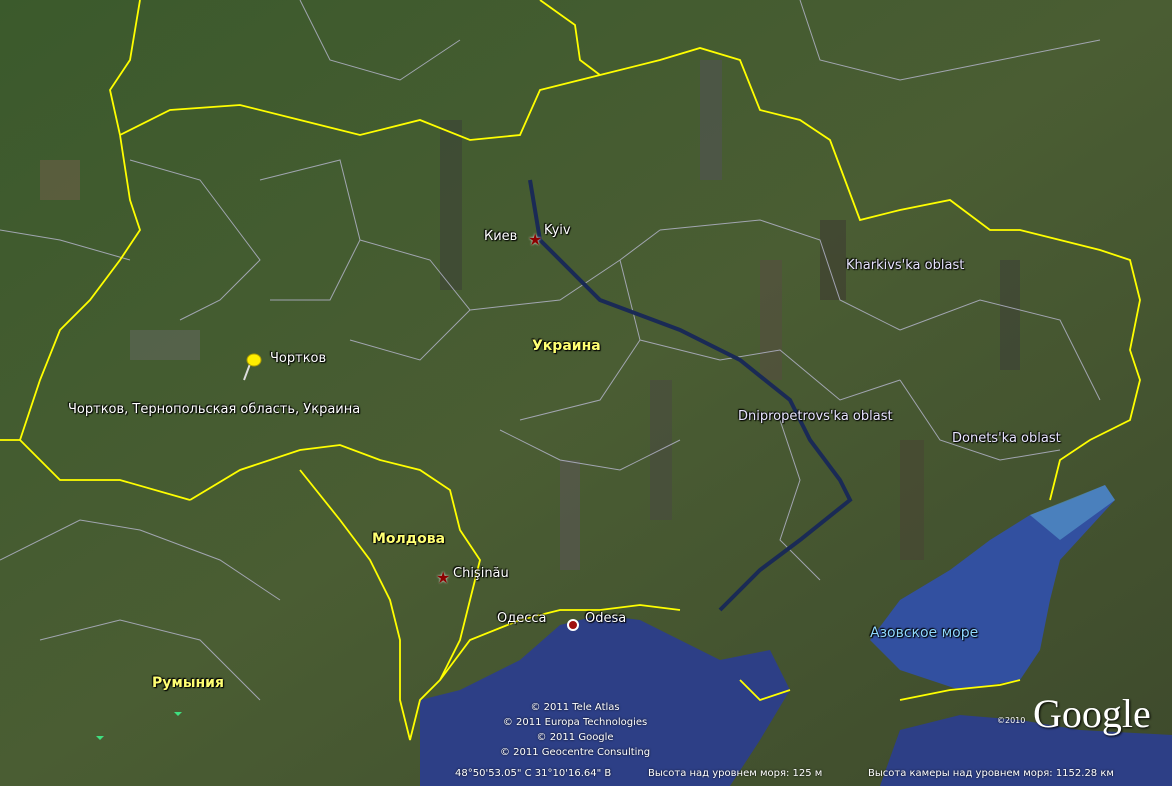 This screenshot has height=786, width=1172. I want to click on status-coordinates: 48°50'53.05" С 31°10'16.64" В, so click(533, 773).